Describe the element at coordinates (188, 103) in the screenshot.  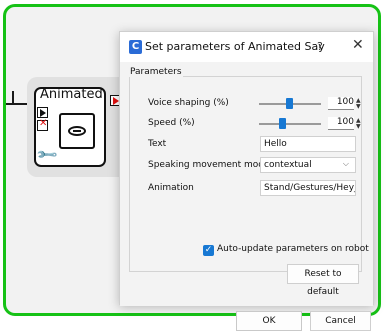
I see `voice-shaping-label: Voice shaping (%)` at that location.